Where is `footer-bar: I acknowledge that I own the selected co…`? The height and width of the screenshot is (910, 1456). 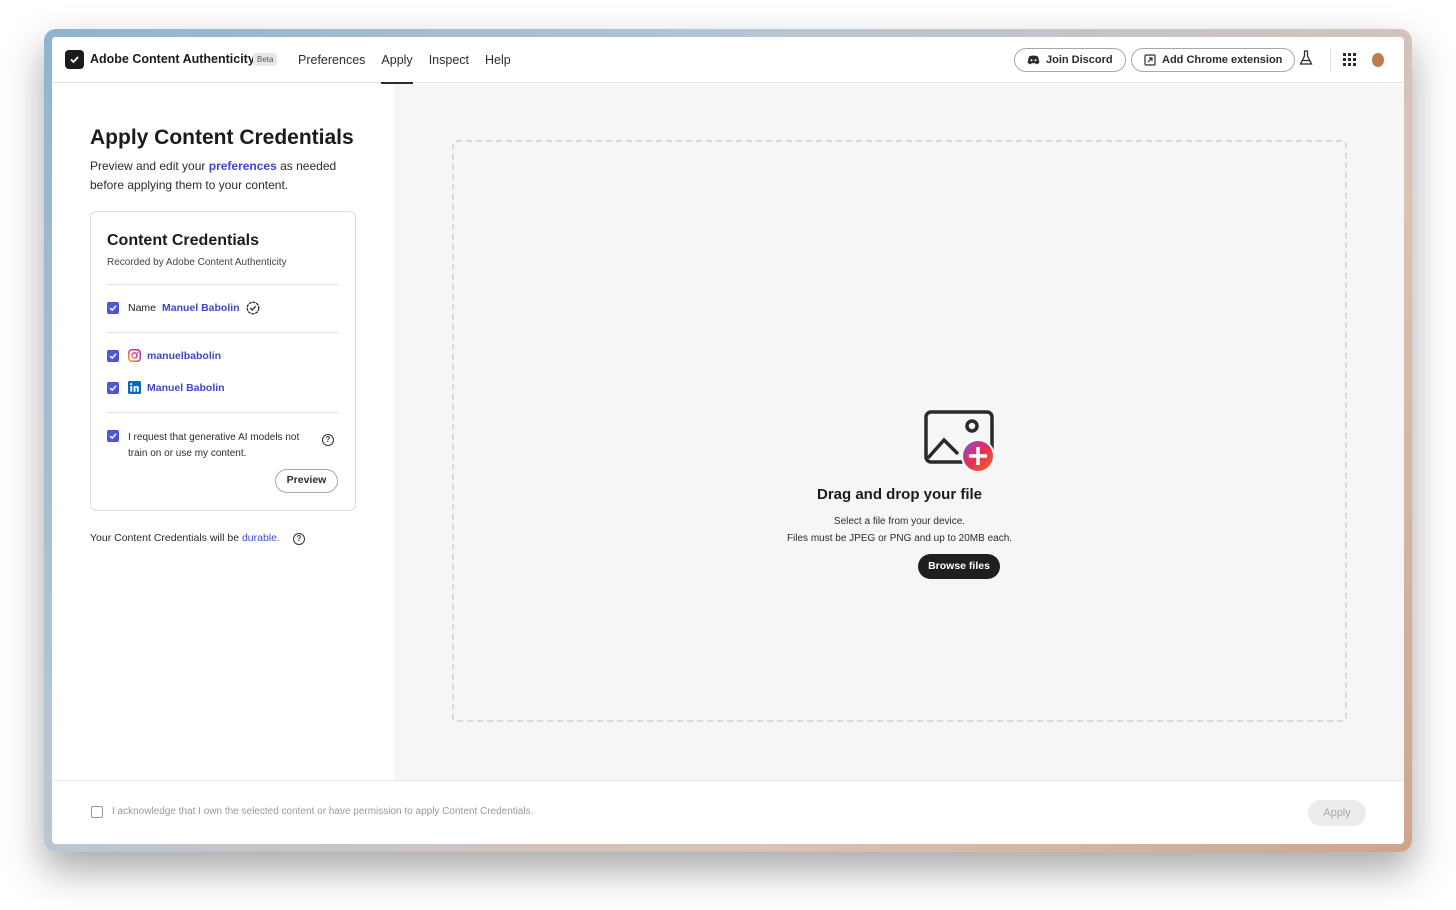
footer-bar: I acknowledge that I own the selected co… is located at coordinates (728, 812).